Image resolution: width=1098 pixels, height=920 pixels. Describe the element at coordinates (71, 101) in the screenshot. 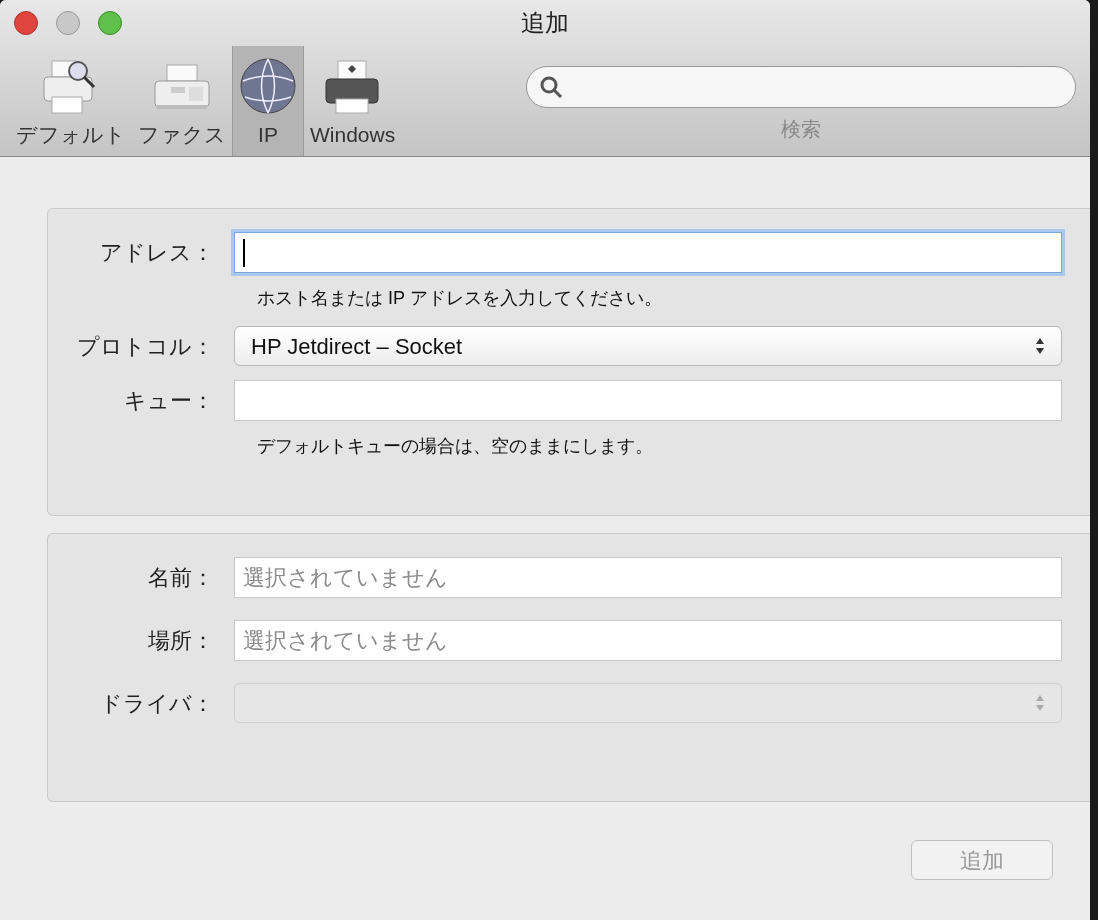

I see `toolbar-tab: デフォルト` at that location.